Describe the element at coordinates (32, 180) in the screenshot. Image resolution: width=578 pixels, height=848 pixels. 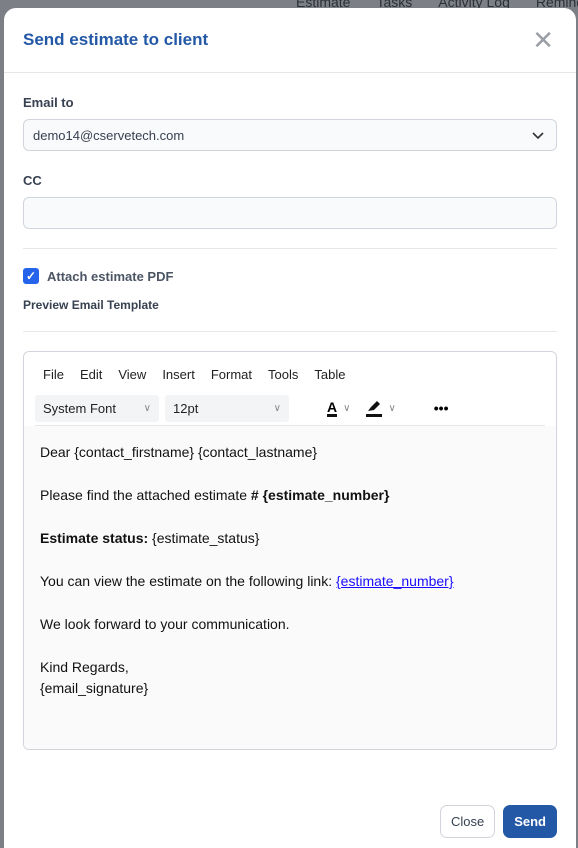
I see `cc-label: CC` at that location.